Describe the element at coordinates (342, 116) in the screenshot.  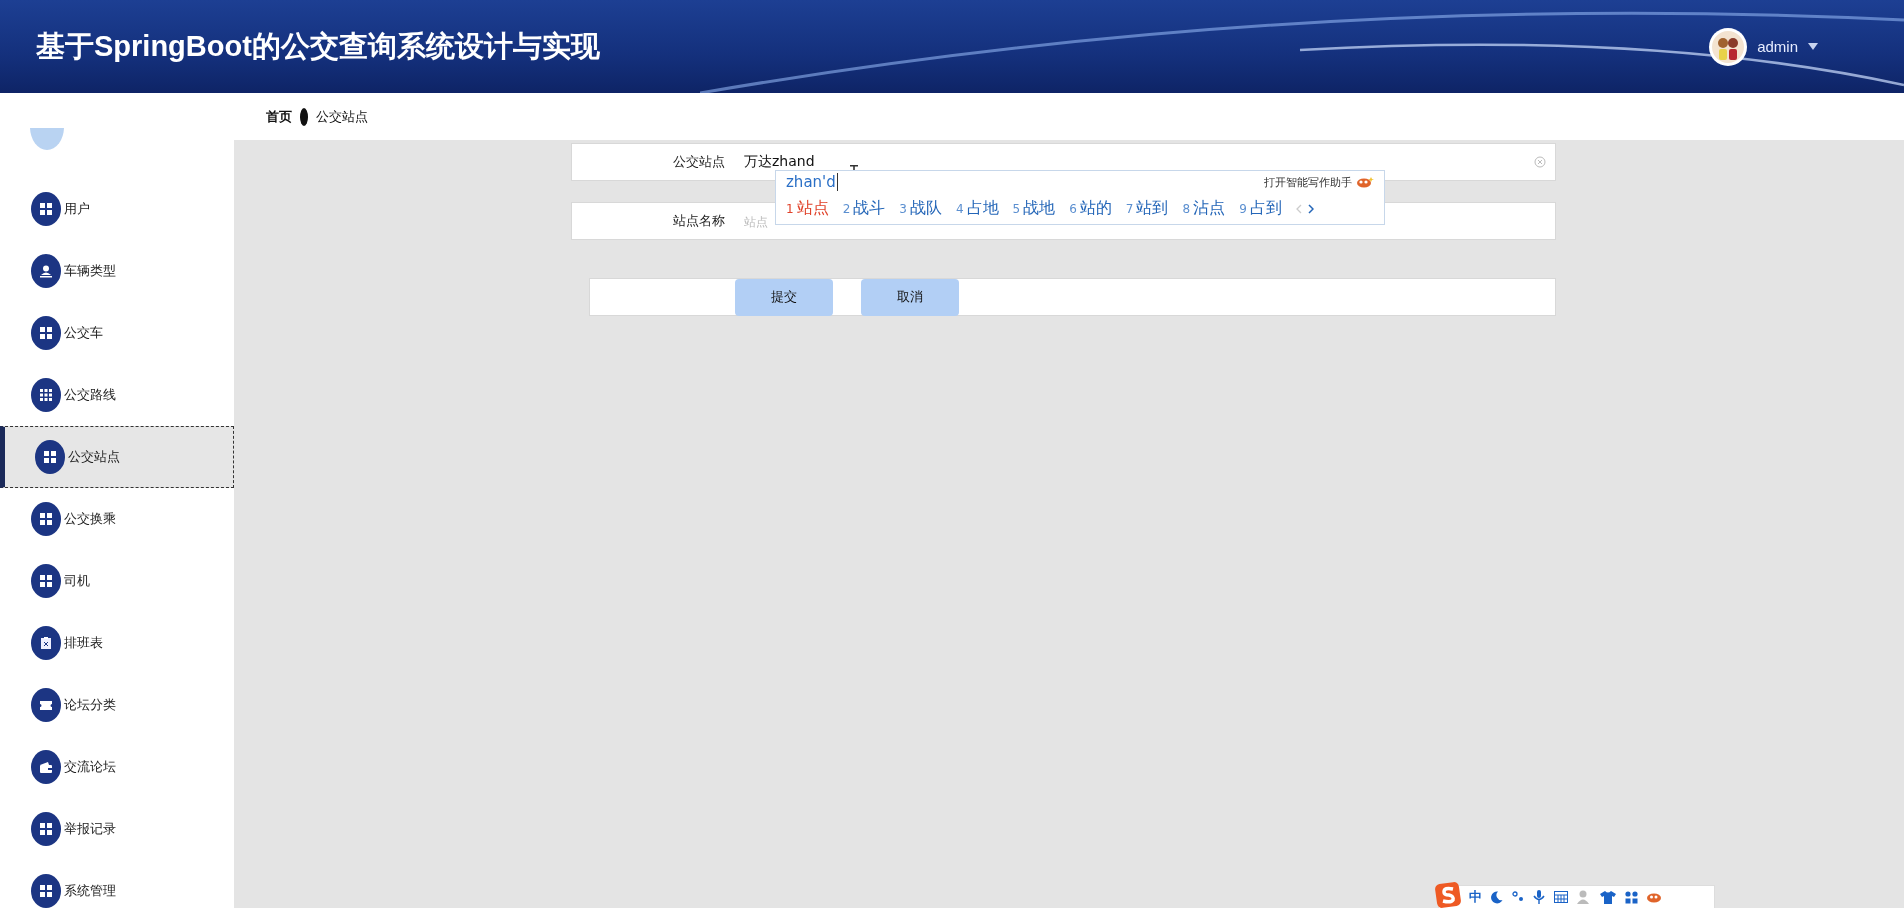
I see `breadcrumb-item: 公交站点` at that location.